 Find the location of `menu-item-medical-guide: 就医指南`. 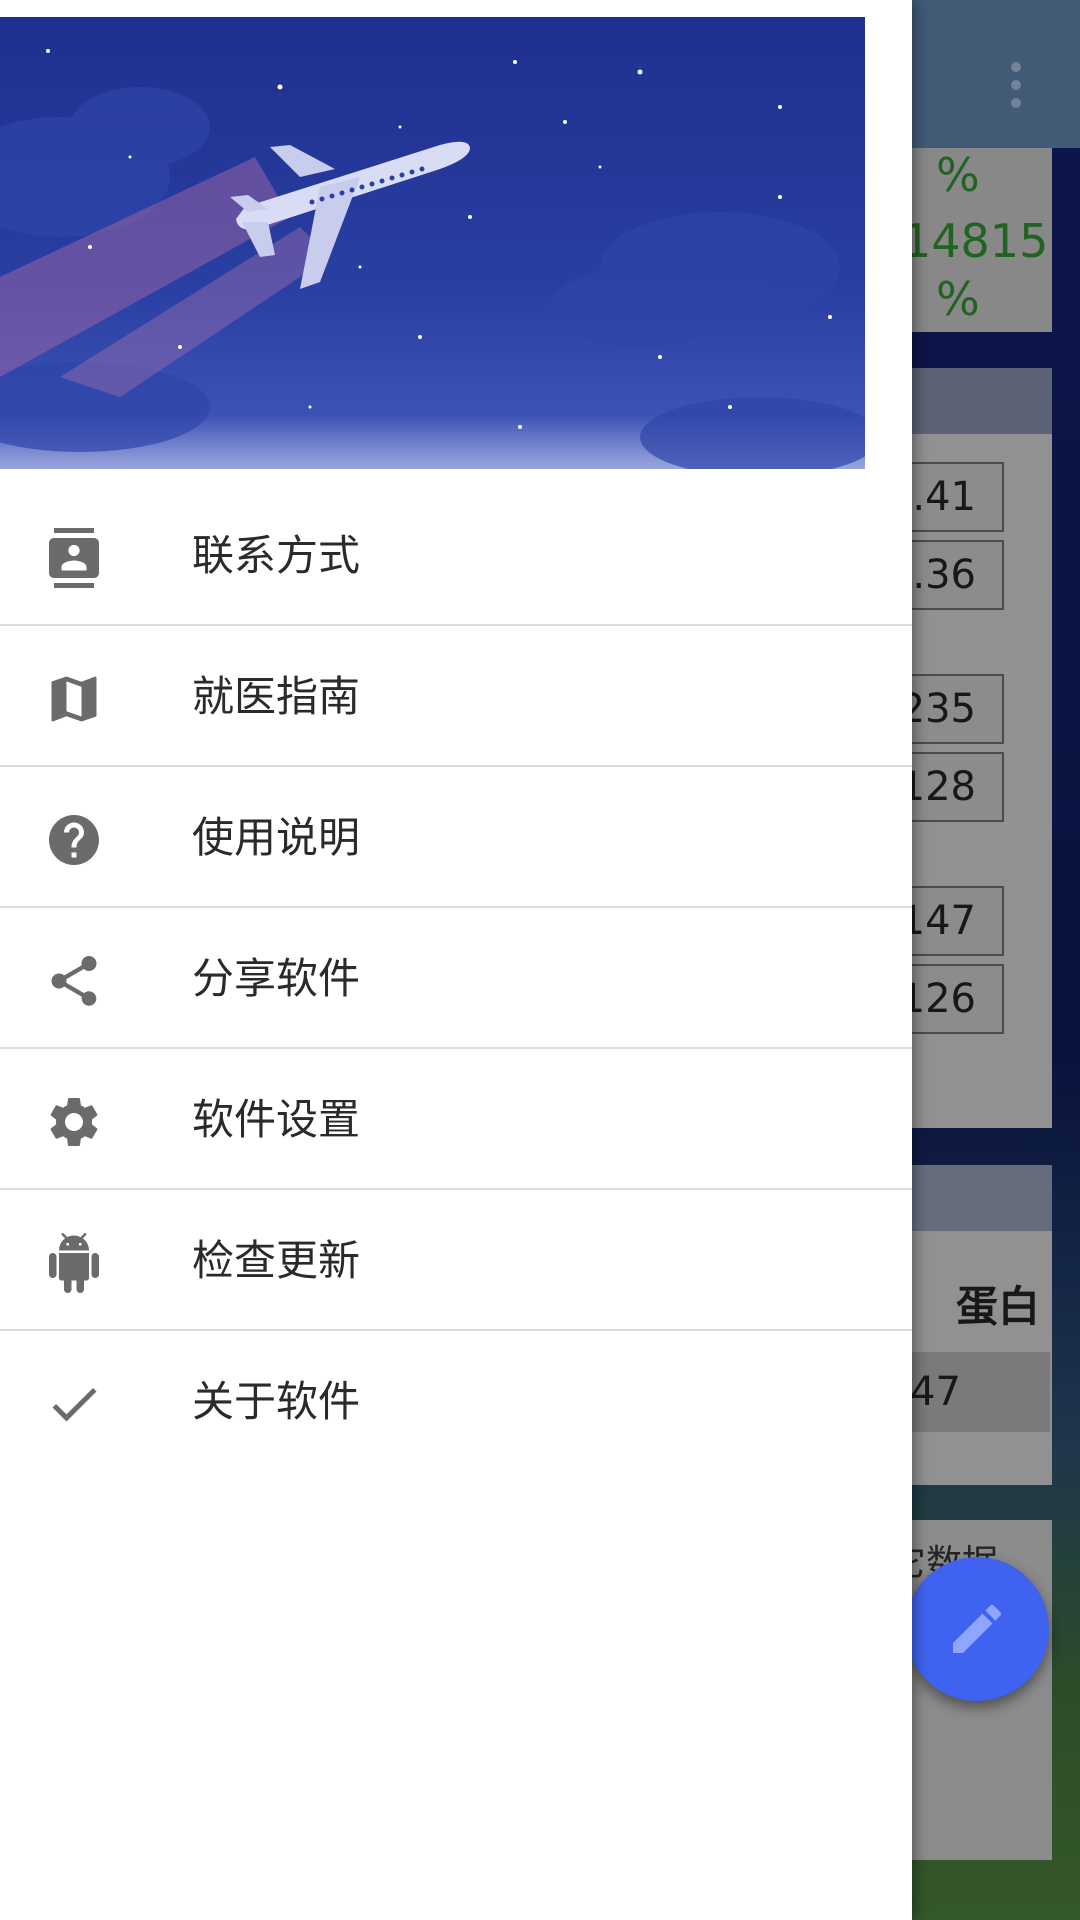

menu-item-medical-guide: 就医指南 is located at coordinates (456, 697).